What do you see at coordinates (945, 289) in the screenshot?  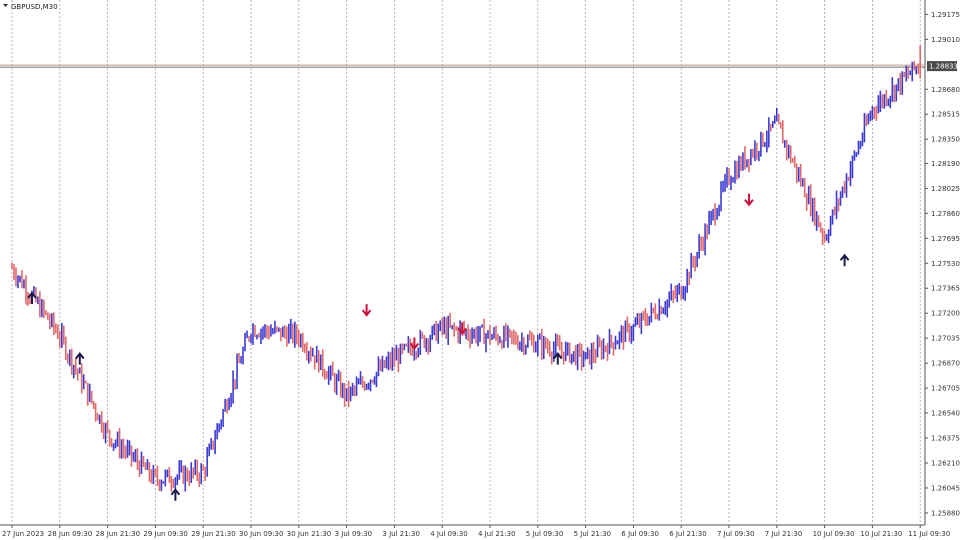 I see `y-tick-label: 1.27365` at bounding box center [945, 289].